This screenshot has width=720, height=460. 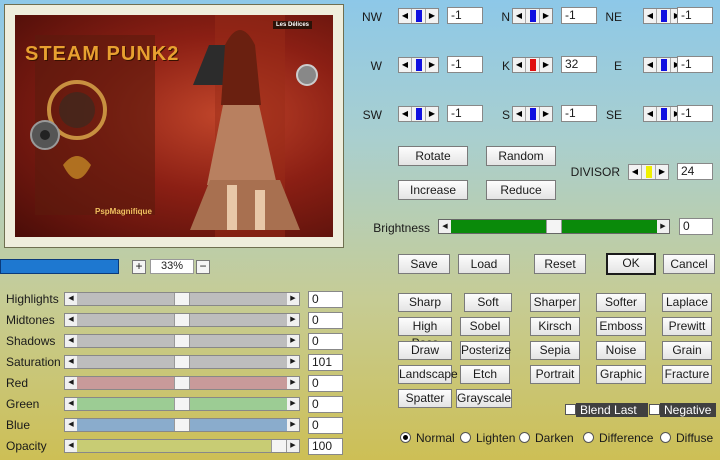 What do you see at coordinates (425, 350) in the screenshot?
I see `preset-draw-button: Draw` at bounding box center [425, 350].